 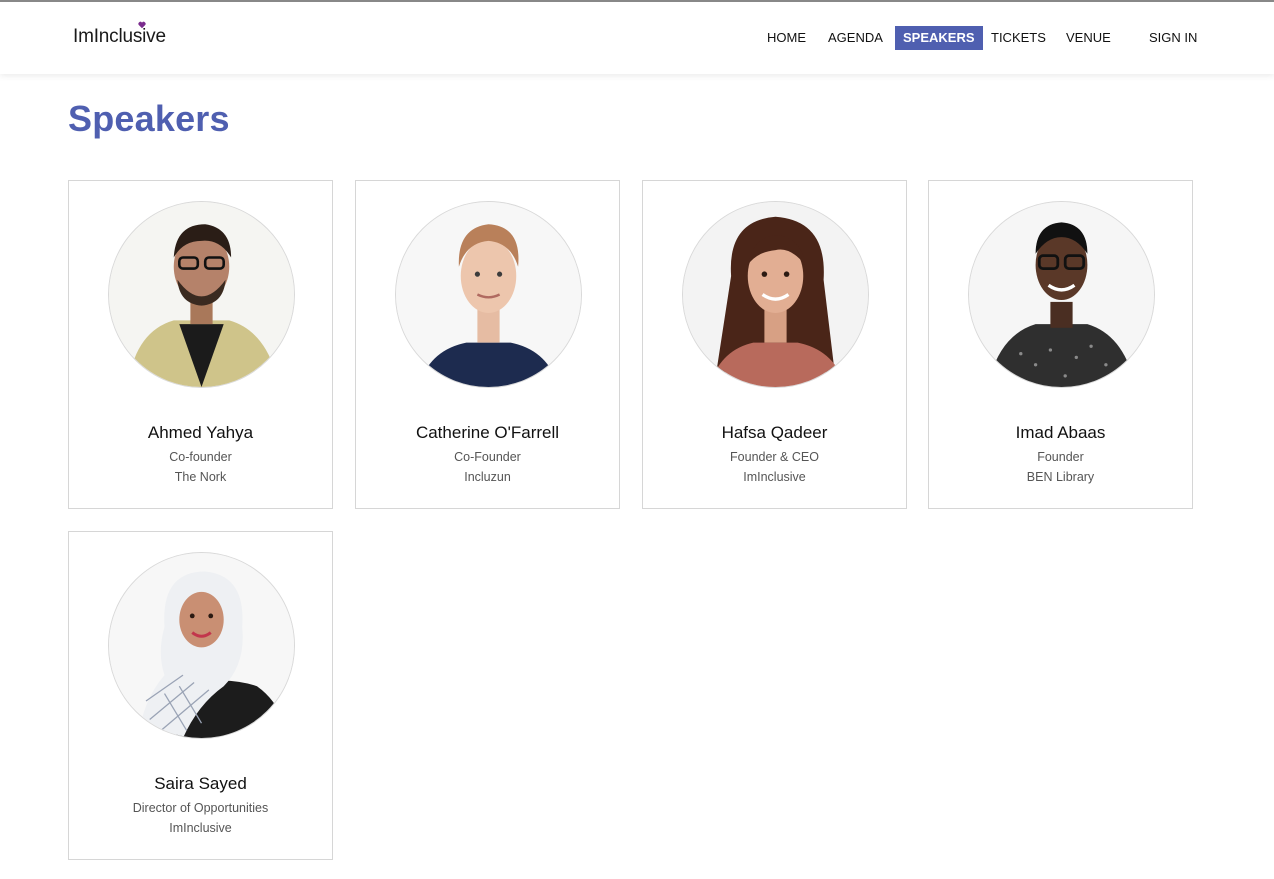 I want to click on nav-home: HOME, so click(x=786, y=38).